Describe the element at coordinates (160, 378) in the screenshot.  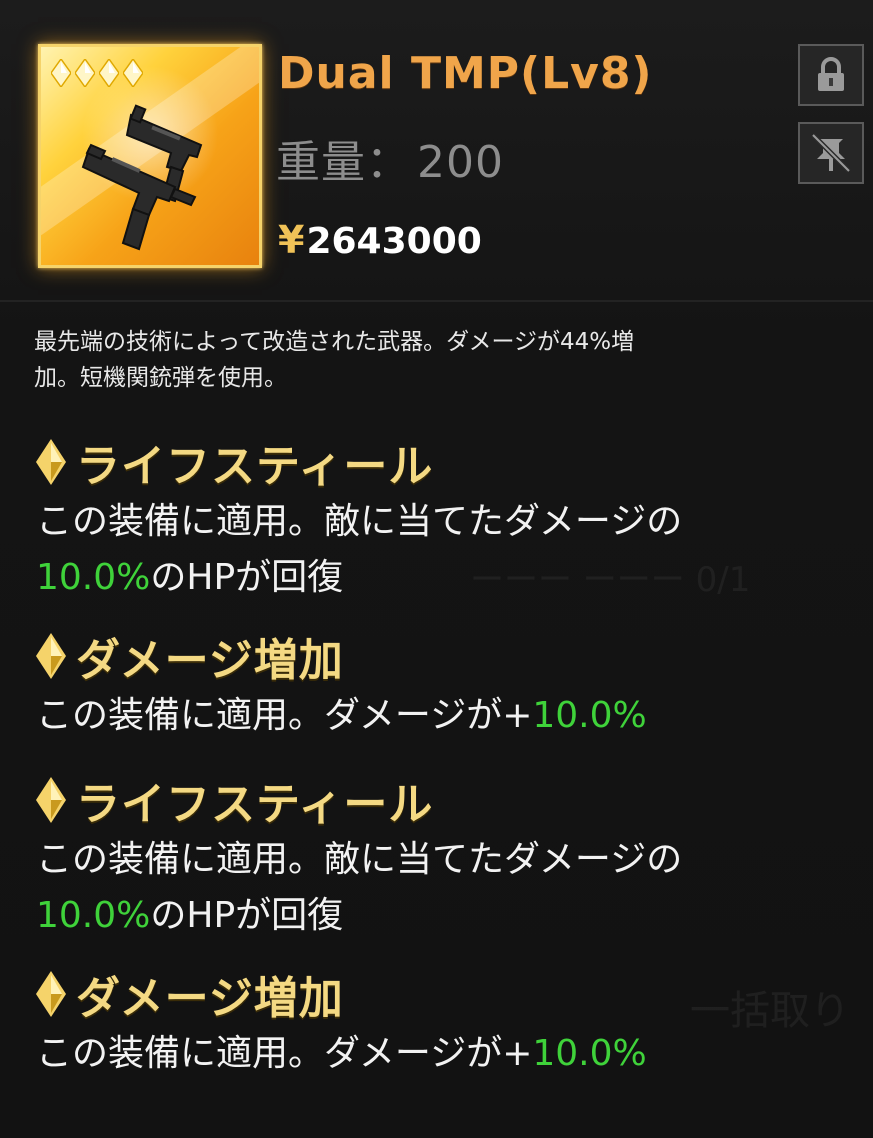
I see `description-line: 加。短機関銃弾を使用。` at that location.